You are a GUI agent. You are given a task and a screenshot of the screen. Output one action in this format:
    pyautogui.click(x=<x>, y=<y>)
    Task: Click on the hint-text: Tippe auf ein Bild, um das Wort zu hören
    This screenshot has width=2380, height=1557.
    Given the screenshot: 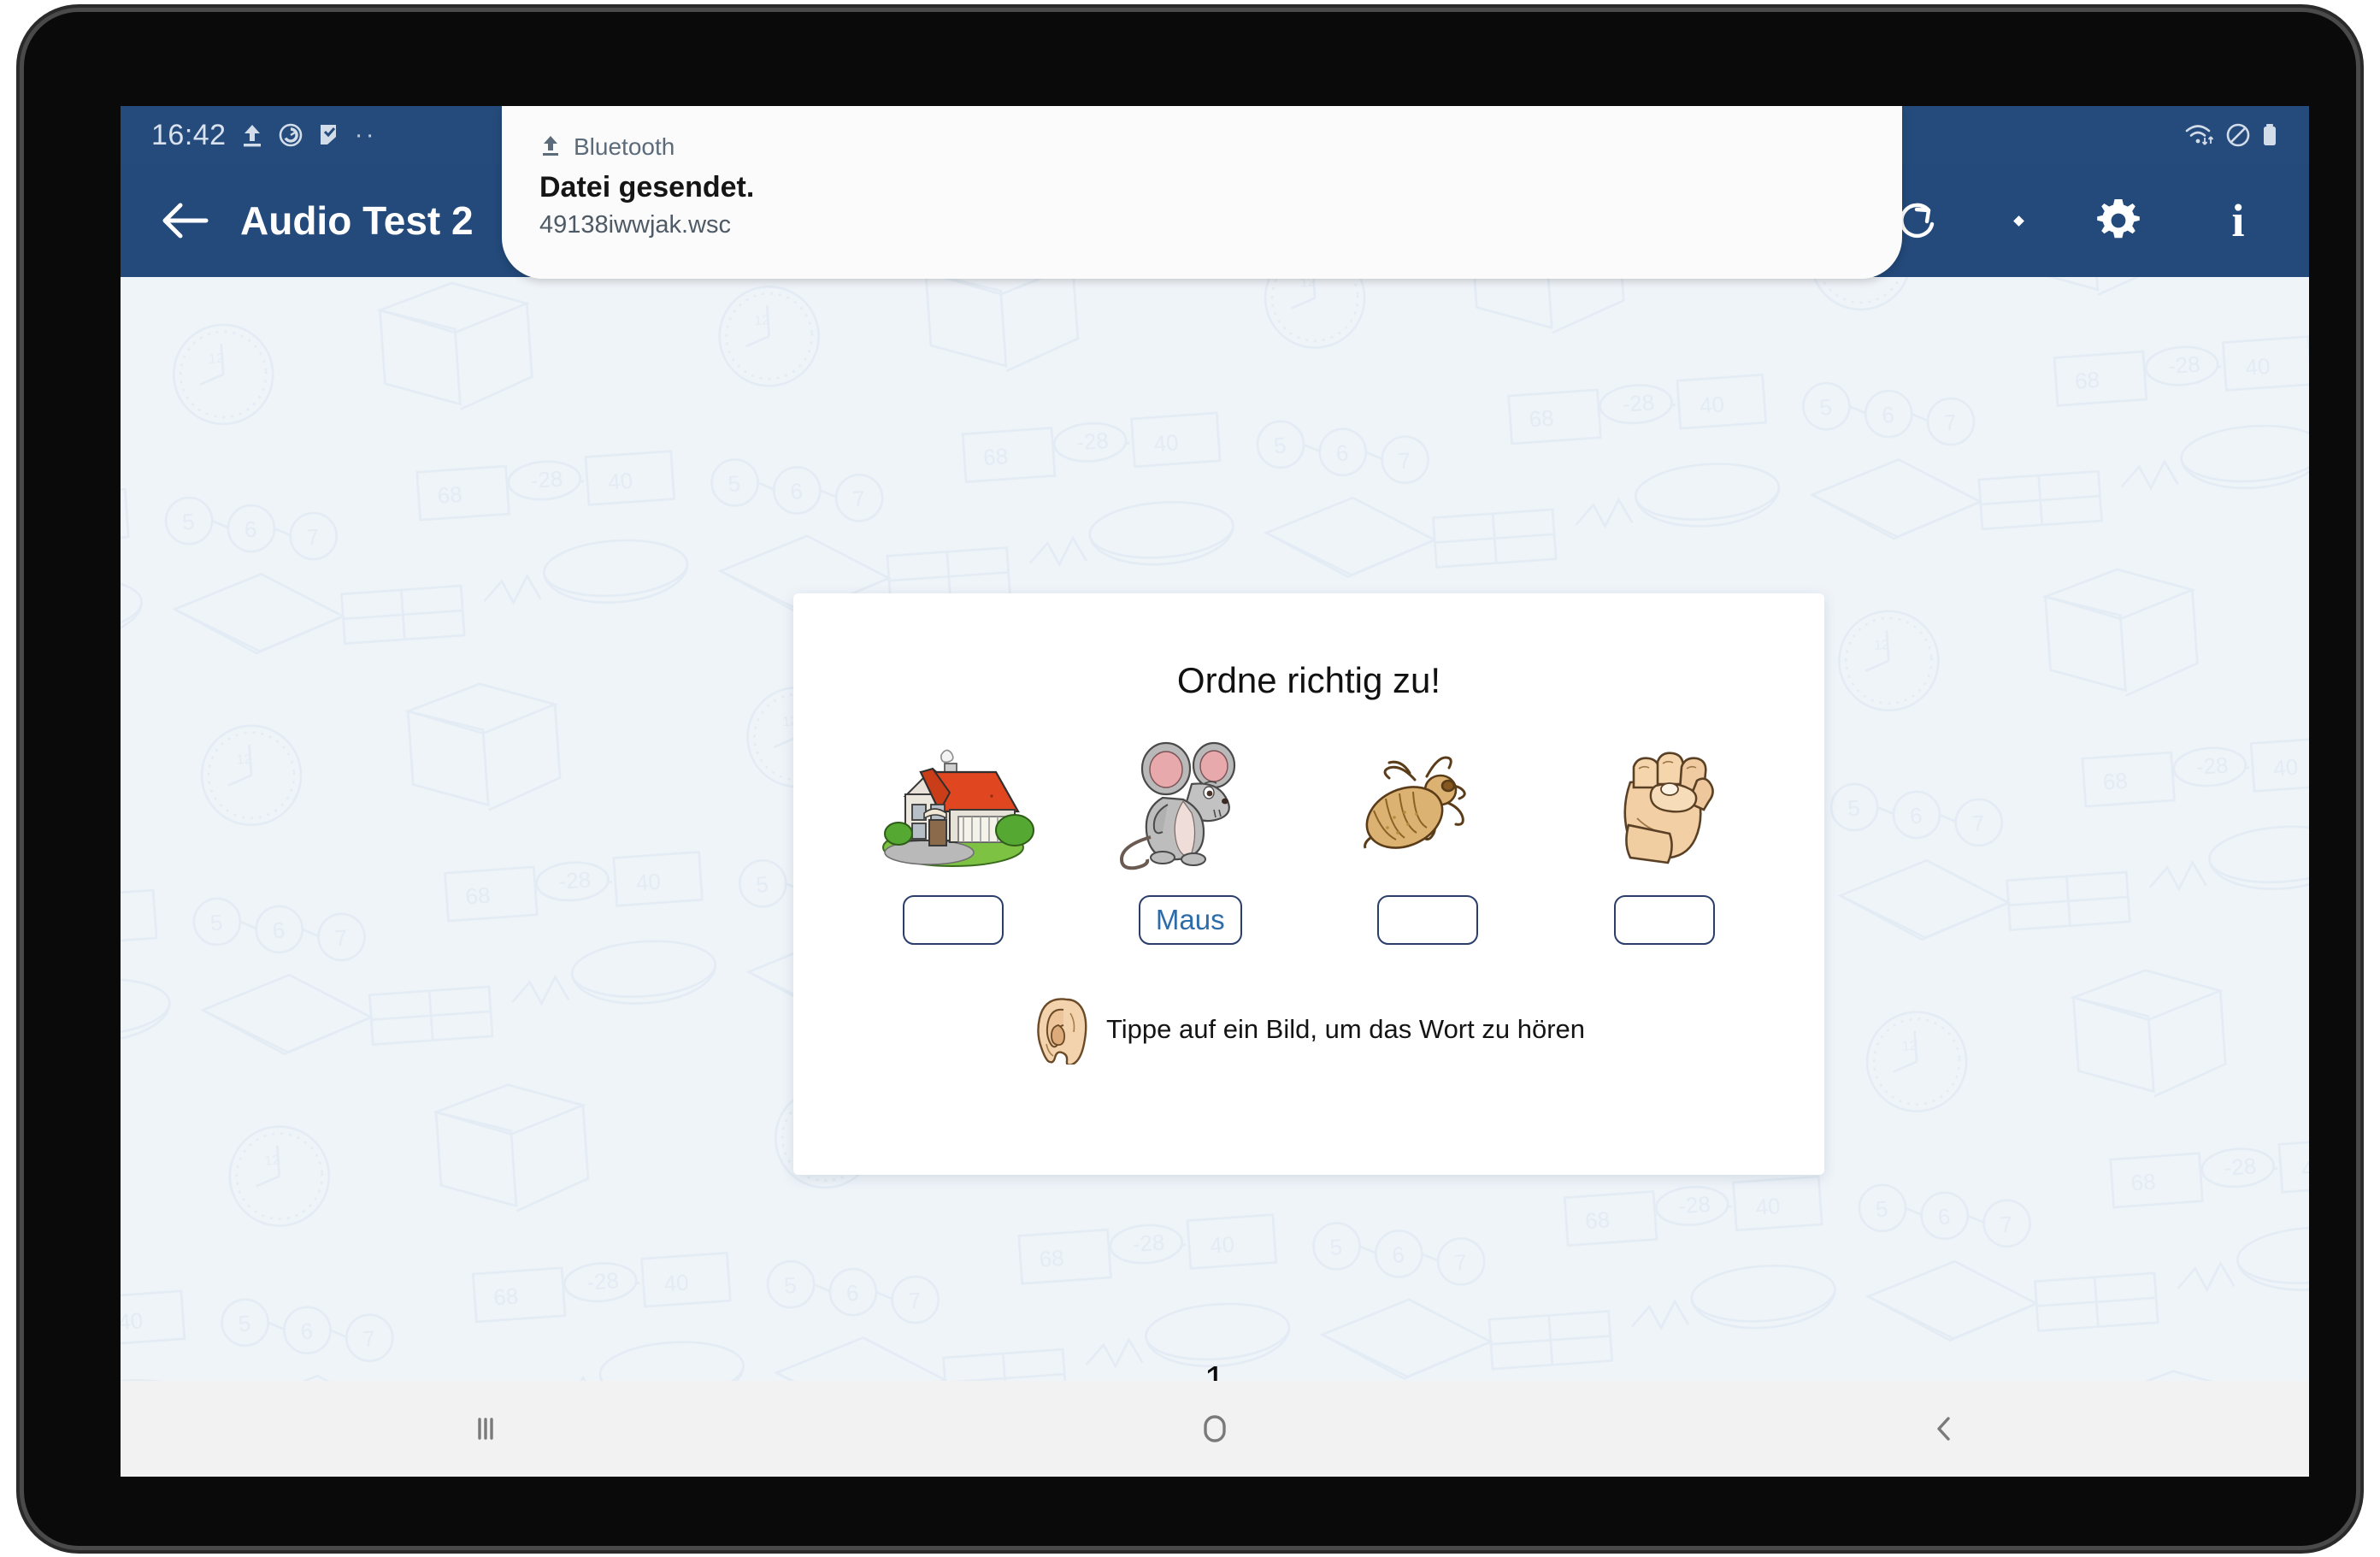 What is the action you would take?
    pyautogui.click(x=1345, y=1029)
    